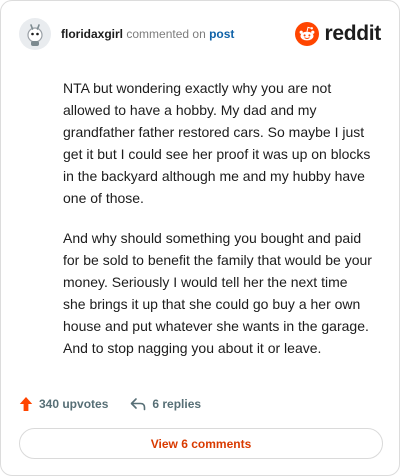 This screenshot has height=476, width=400. Describe the element at coordinates (201, 443) in the screenshot. I see `view-comments-button: View 6 comments` at that location.